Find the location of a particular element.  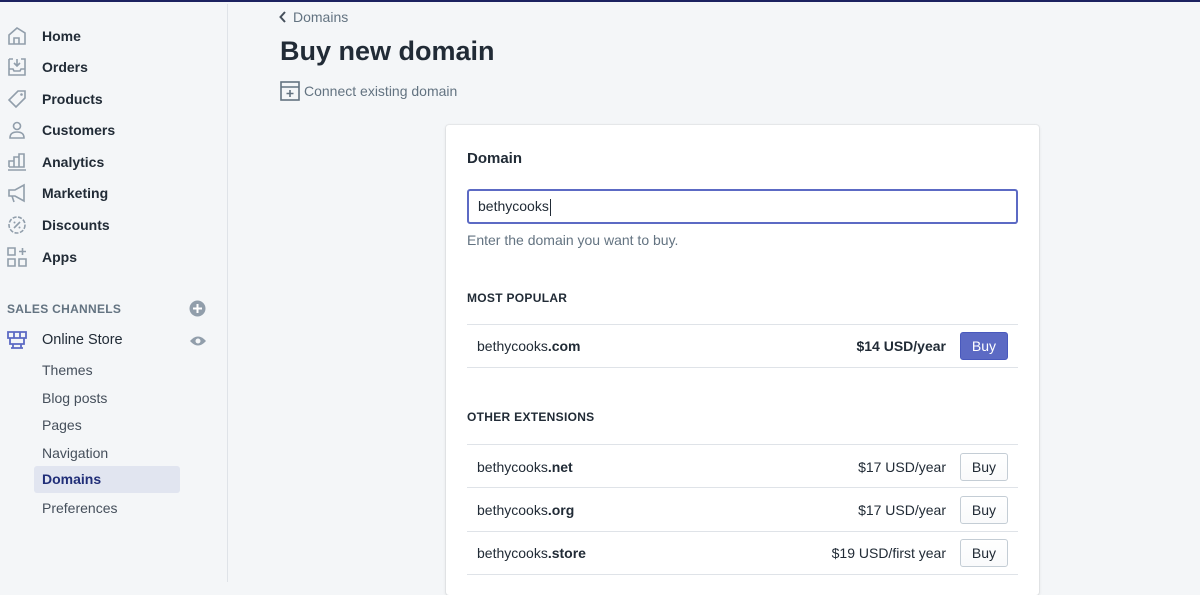

page-title: Buy new domain is located at coordinates (387, 51).